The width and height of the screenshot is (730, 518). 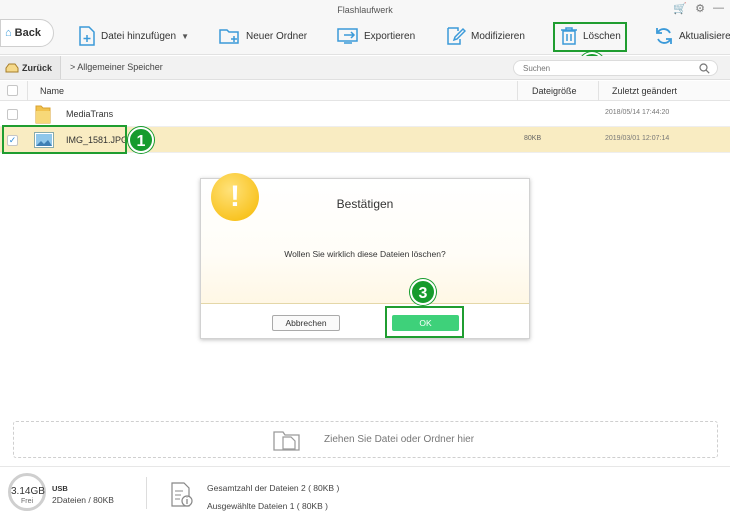 I want to click on minimize-icon: —, so click(x=718, y=8).